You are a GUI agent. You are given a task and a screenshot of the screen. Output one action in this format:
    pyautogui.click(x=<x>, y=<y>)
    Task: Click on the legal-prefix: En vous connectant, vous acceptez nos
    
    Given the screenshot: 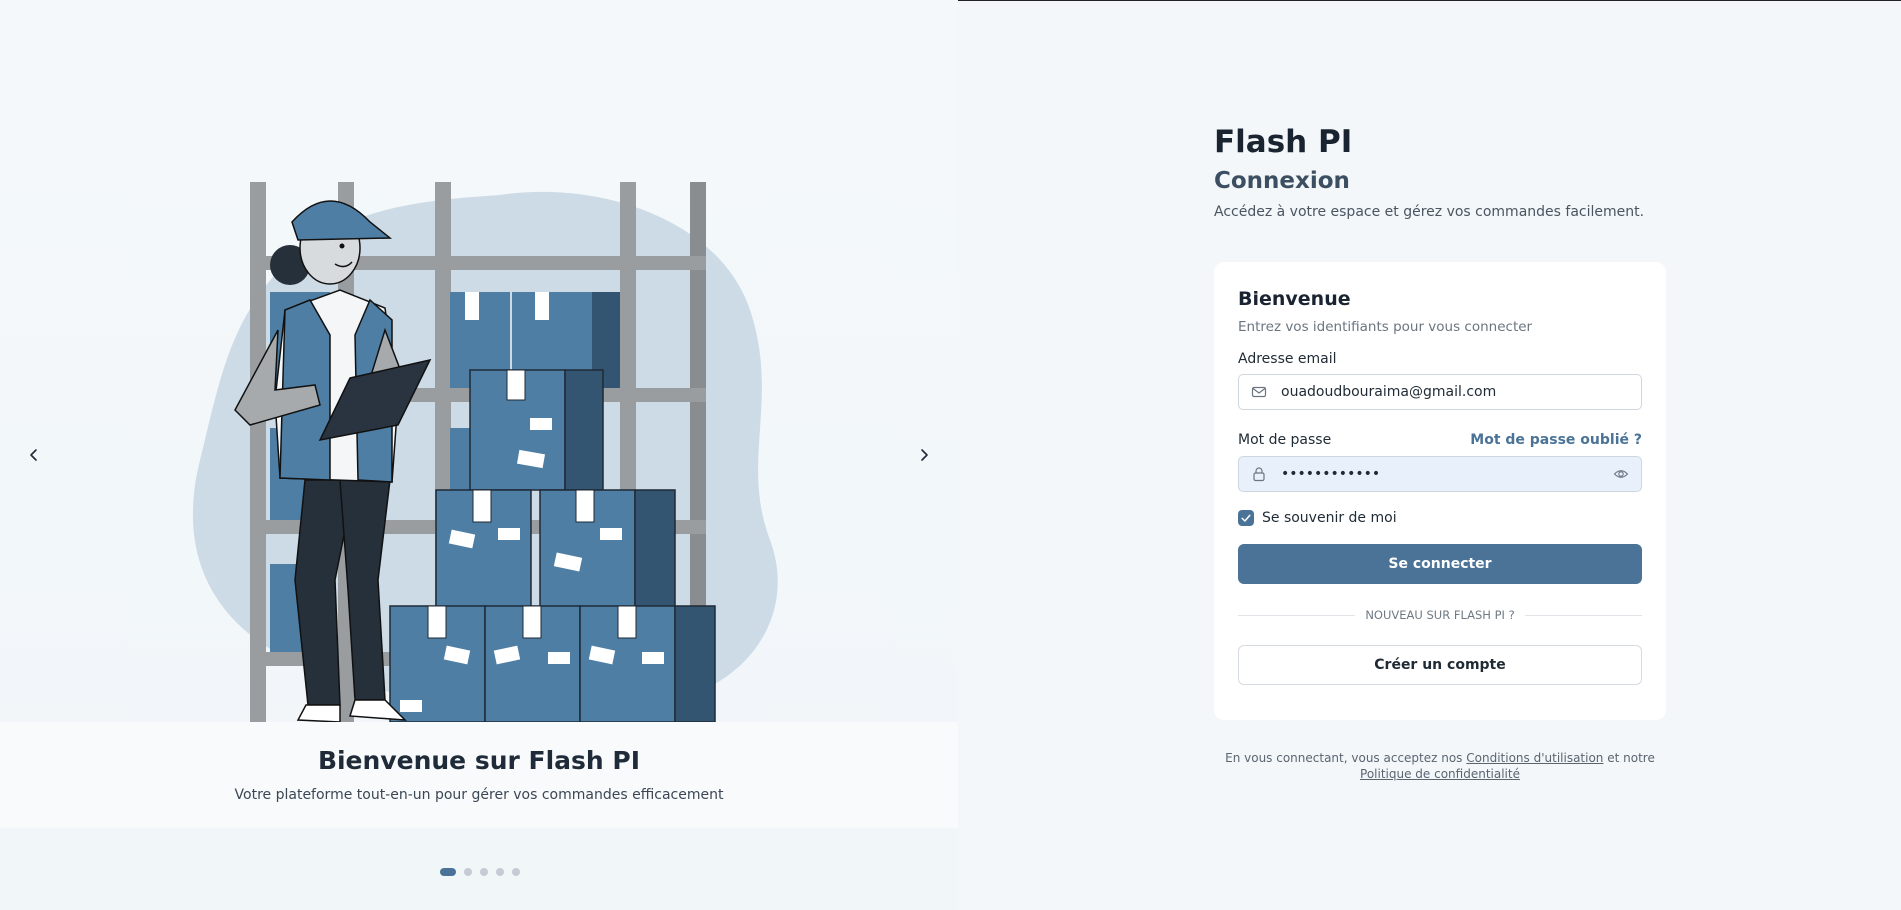 What is the action you would take?
    pyautogui.click(x=1344, y=758)
    